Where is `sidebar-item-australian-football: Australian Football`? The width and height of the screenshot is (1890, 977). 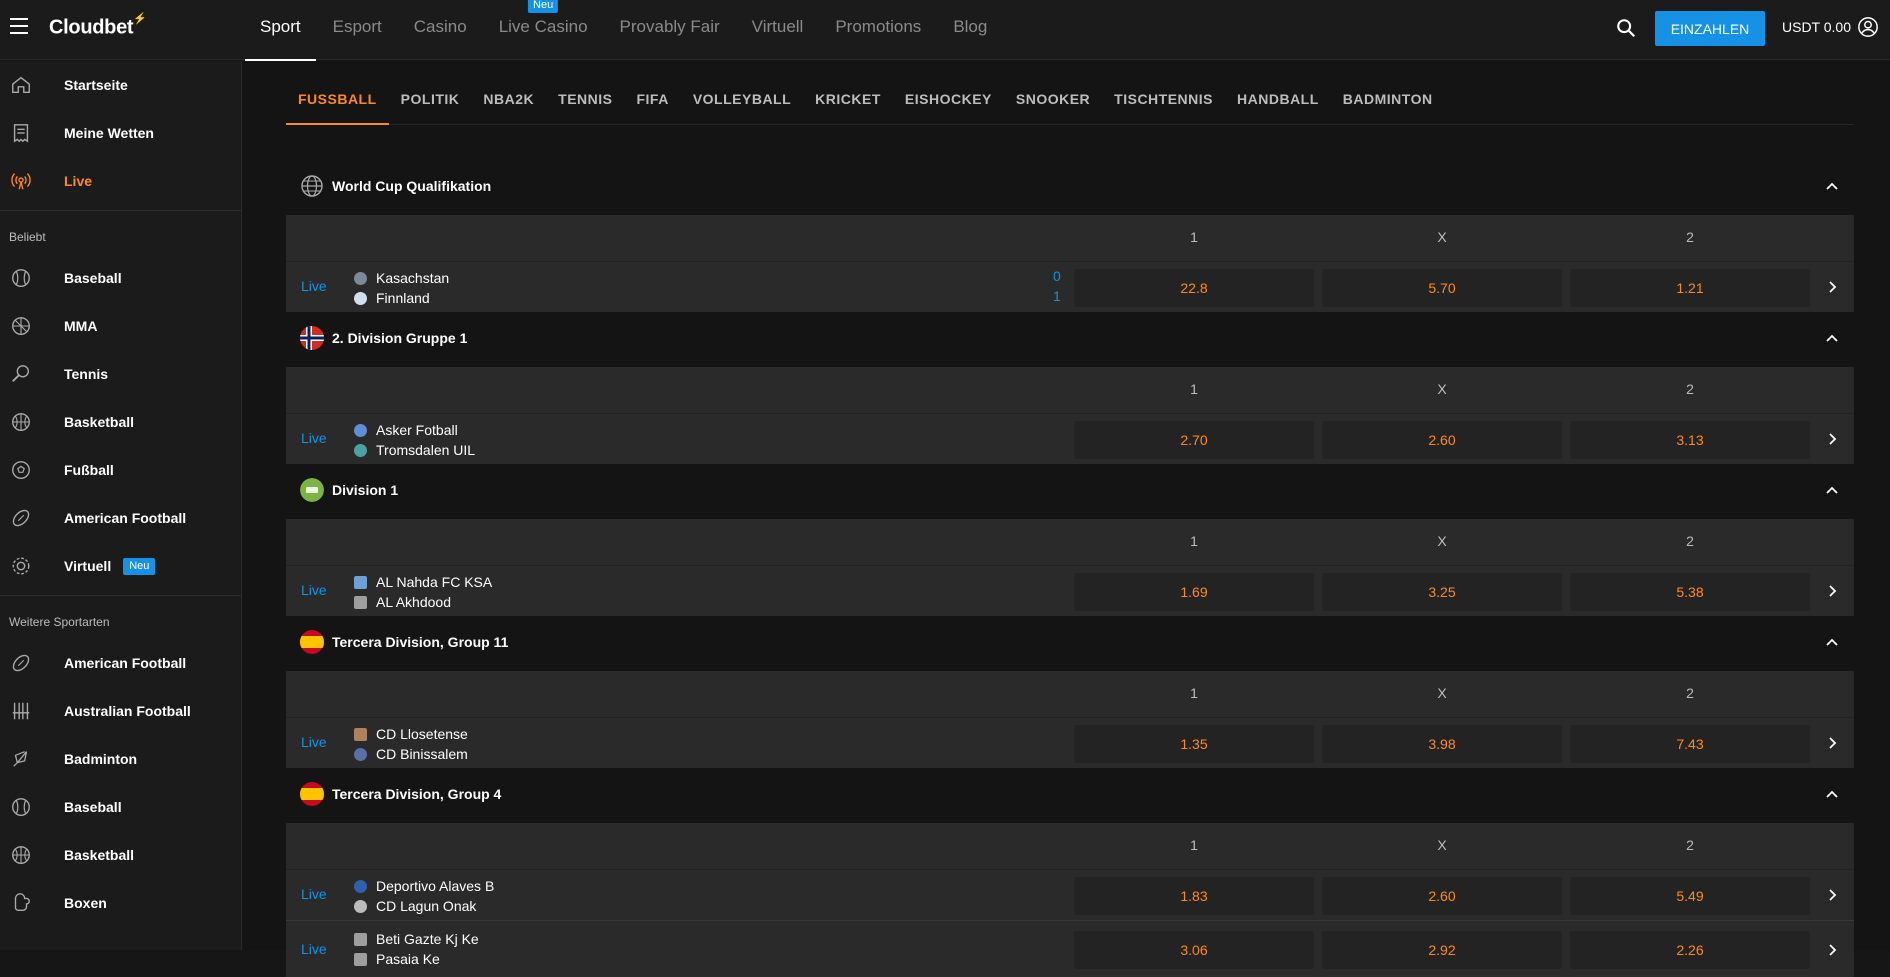 sidebar-item-australian-football: Australian Football is located at coordinates (120, 711).